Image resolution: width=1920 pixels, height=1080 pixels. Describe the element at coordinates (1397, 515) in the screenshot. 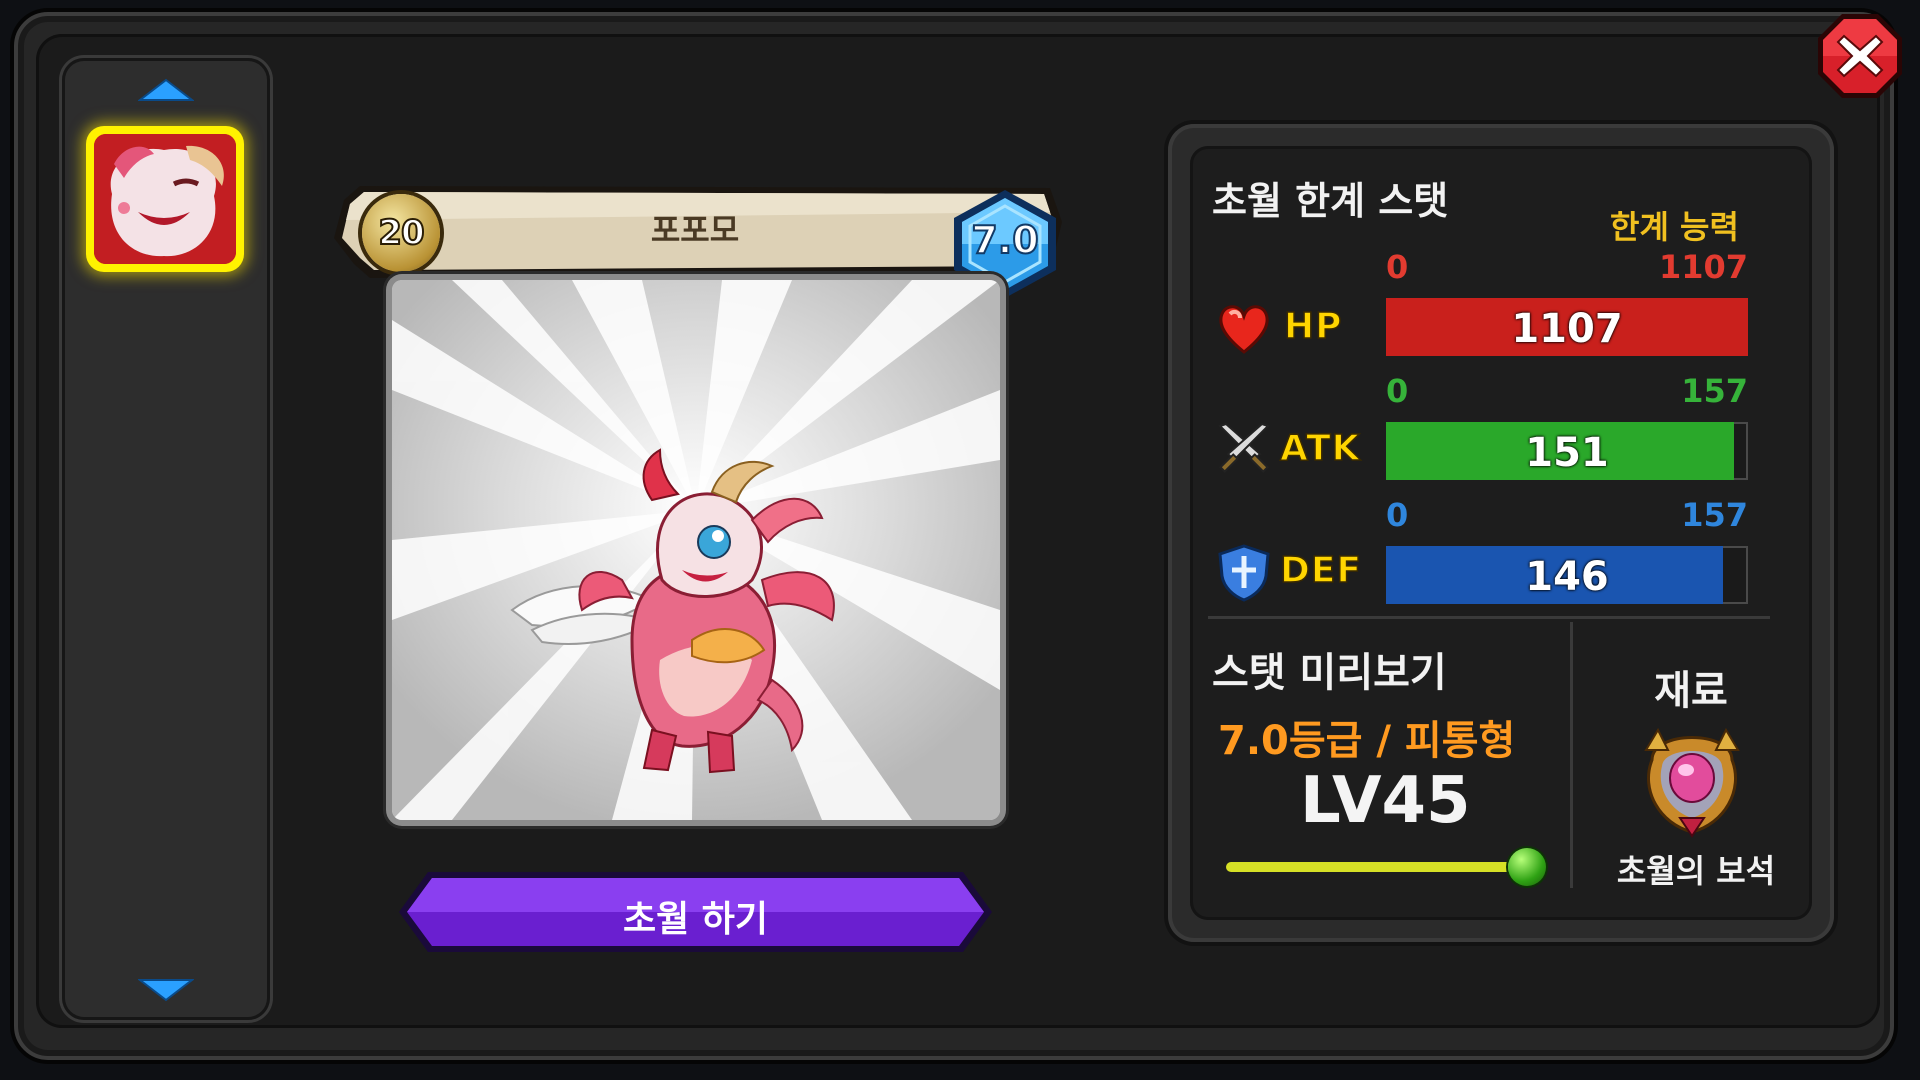

I see `def-min-value: 0` at that location.